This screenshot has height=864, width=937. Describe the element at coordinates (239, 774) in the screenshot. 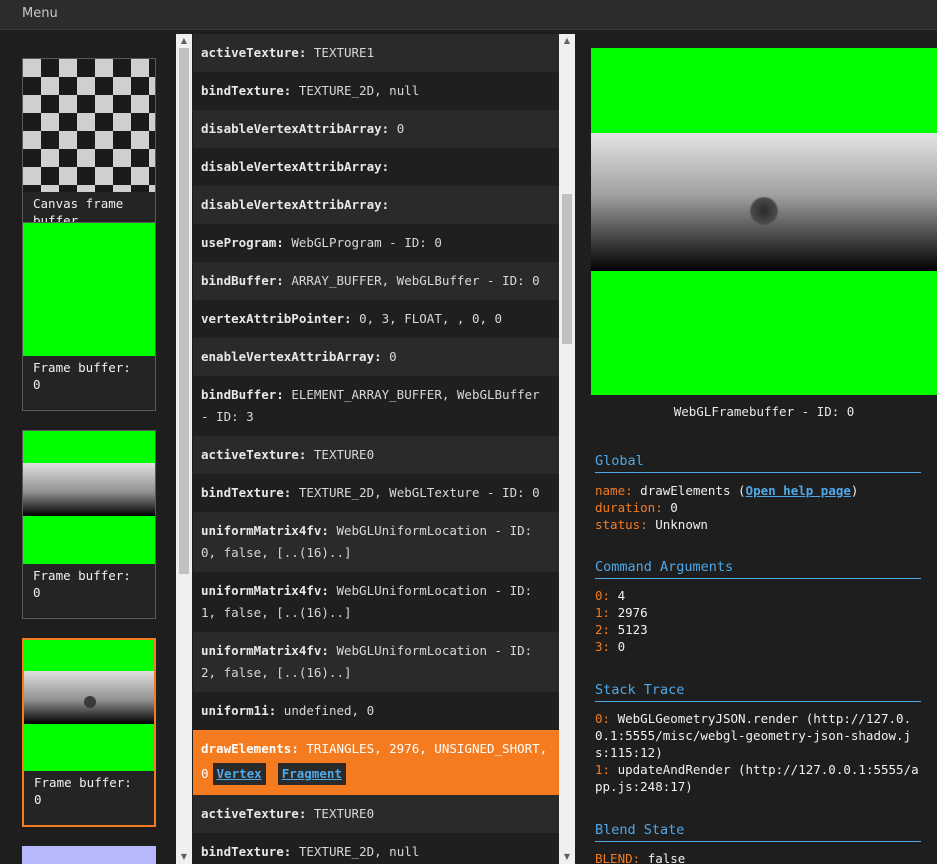

I see `vertex-shader-link: Vertex` at that location.